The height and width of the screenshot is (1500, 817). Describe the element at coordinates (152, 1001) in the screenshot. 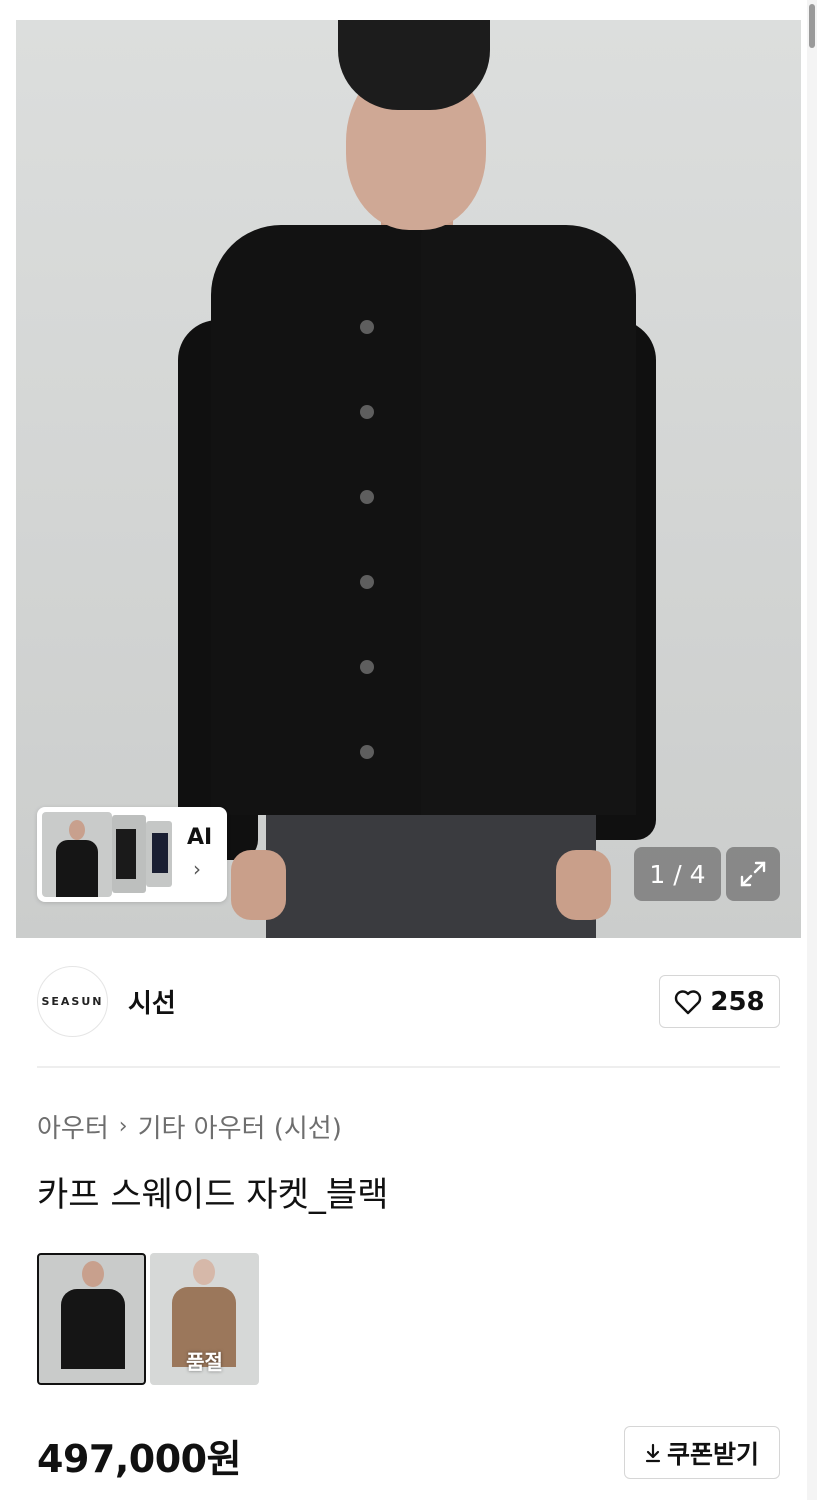

I see `brand-name: 시선` at that location.